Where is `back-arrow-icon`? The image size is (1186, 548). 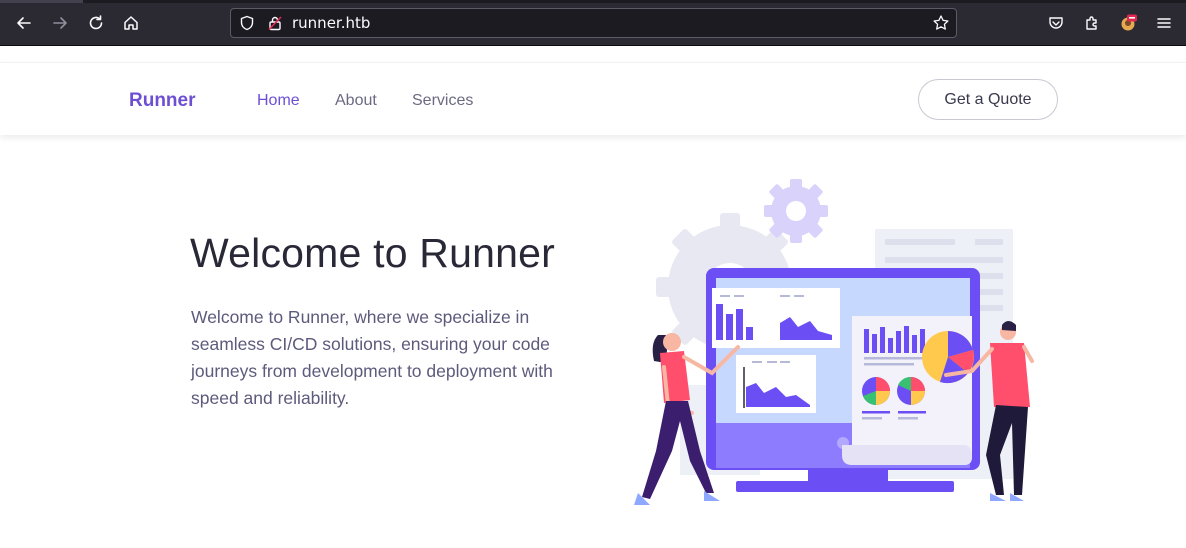
back-arrow-icon is located at coordinates (24, 23).